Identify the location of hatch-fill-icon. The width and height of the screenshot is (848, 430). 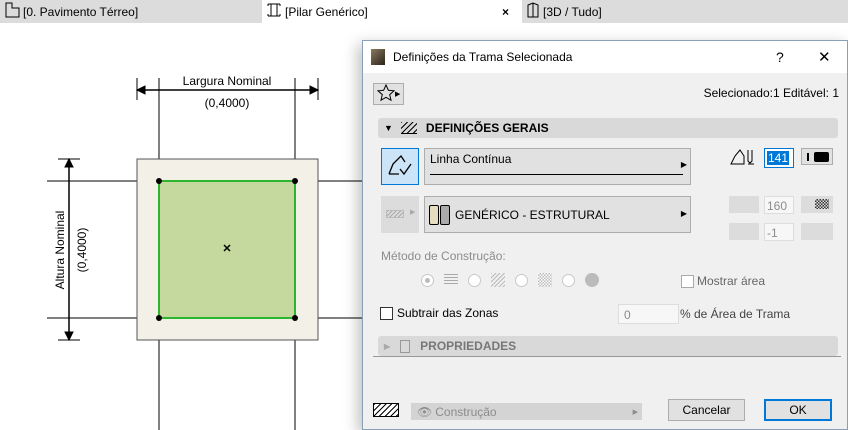
(498, 280).